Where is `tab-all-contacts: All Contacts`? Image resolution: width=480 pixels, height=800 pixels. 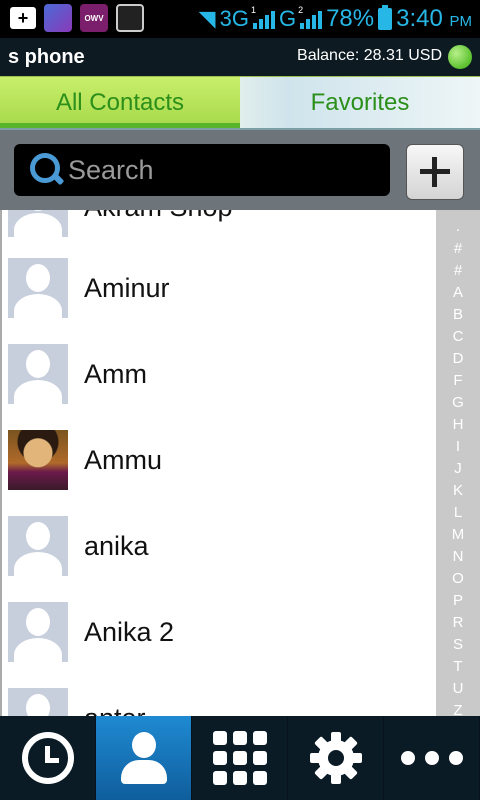 tab-all-contacts: All Contacts is located at coordinates (120, 102).